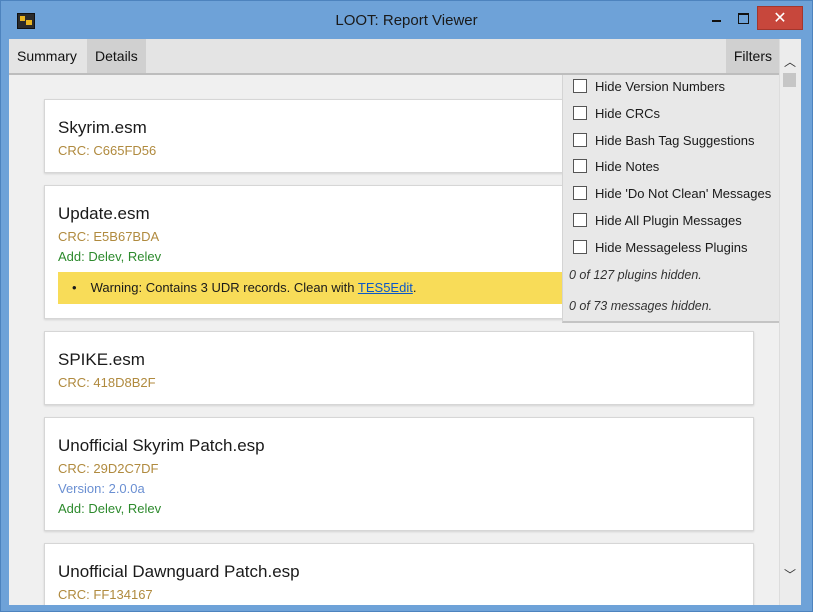 The image size is (813, 612). I want to click on title-bar: LOOT: Report Viewer ✕, so click(406, 20).